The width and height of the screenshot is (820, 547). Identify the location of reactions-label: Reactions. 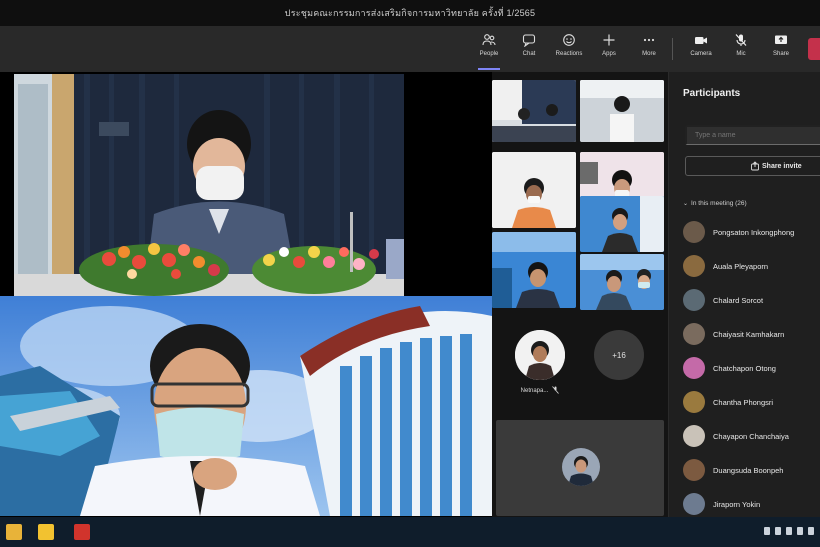
(569, 54).